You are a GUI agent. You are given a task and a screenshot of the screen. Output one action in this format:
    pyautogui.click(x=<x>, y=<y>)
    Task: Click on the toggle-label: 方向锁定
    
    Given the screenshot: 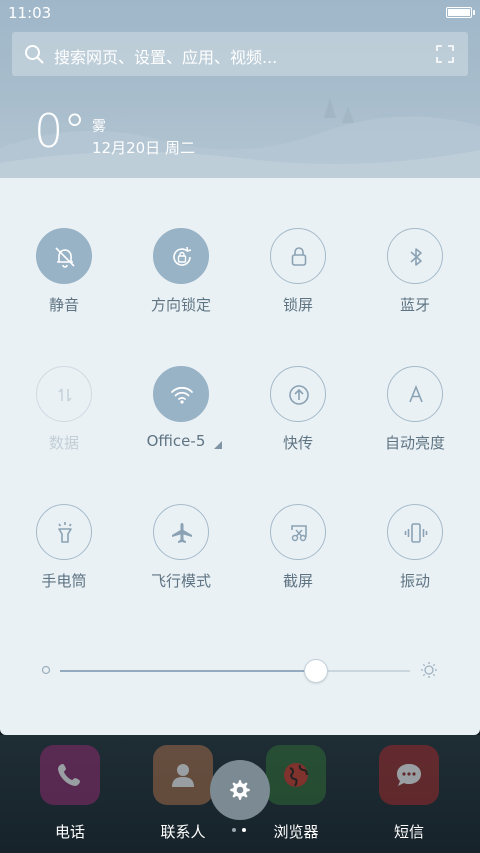 What is the action you would take?
    pyautogui.click(x=180, y=305)
    